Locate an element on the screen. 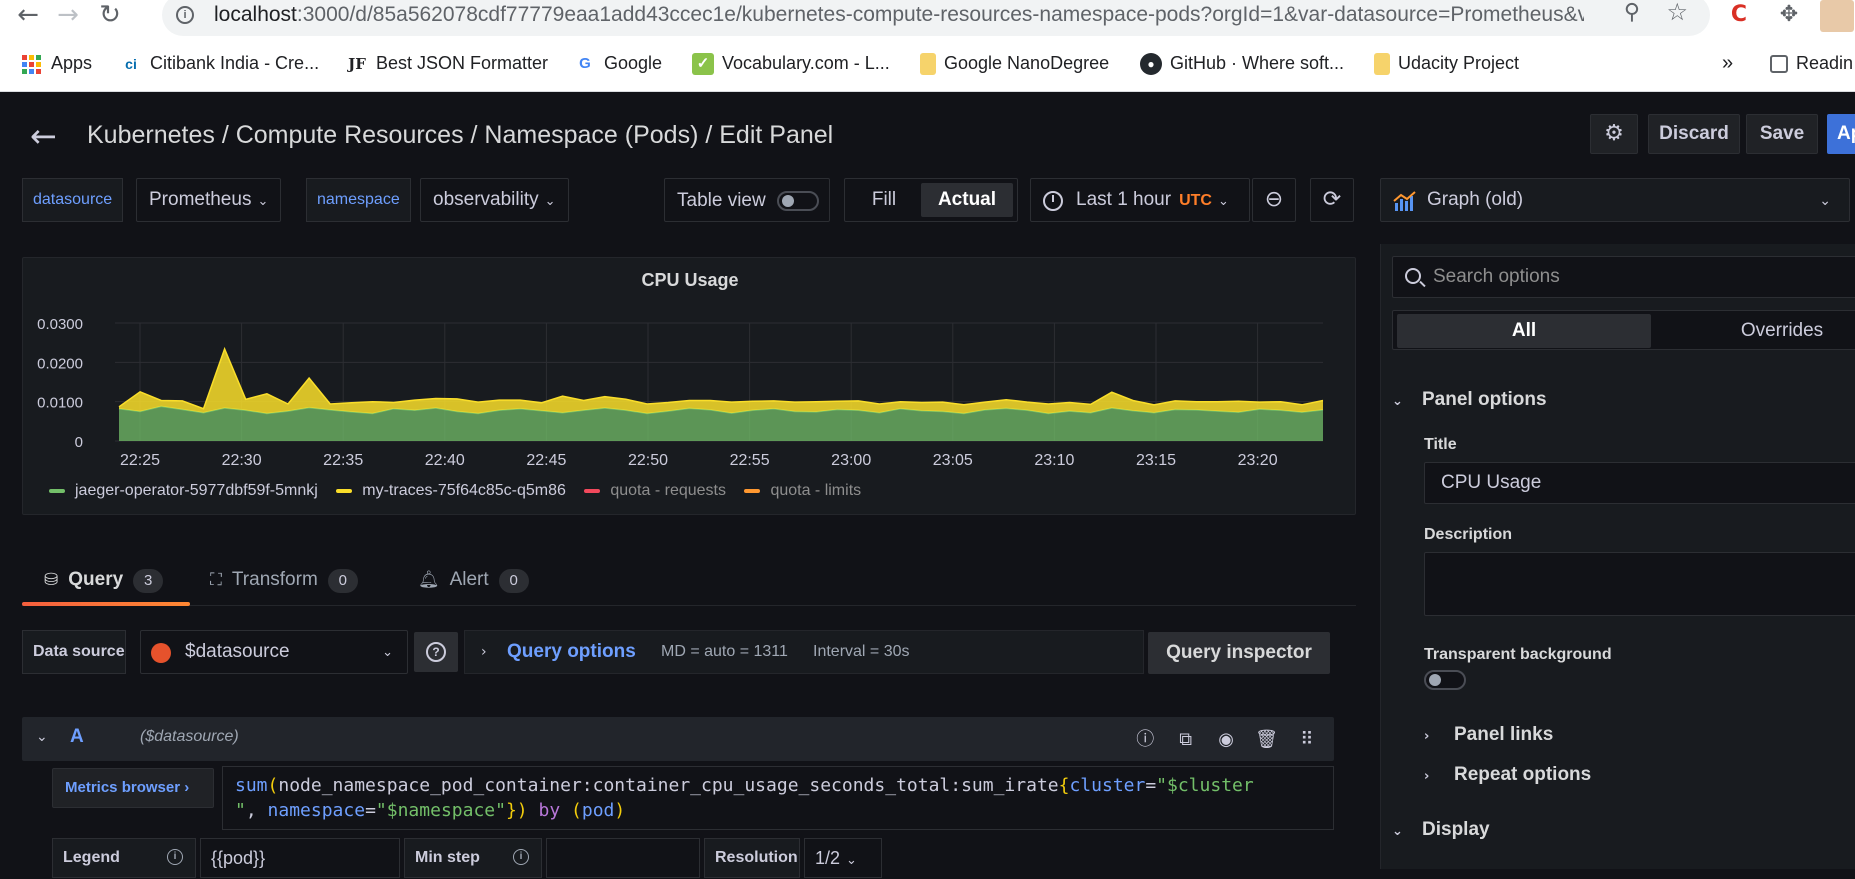 The width and height of the screenshot is (1855, 879). bookmark-json-formatter: JF Best JSON Formatter is located at coordinates (447, 63).